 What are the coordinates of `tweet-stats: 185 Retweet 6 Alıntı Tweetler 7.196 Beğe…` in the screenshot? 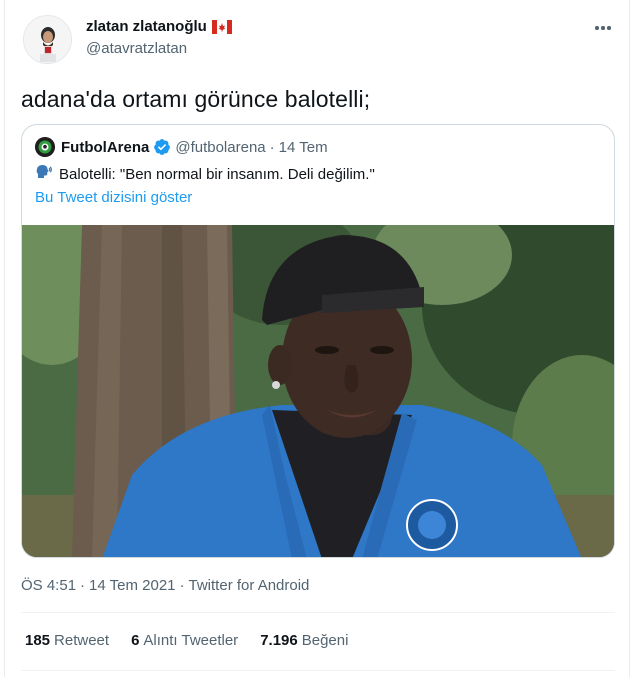 It's located at (186, 640).